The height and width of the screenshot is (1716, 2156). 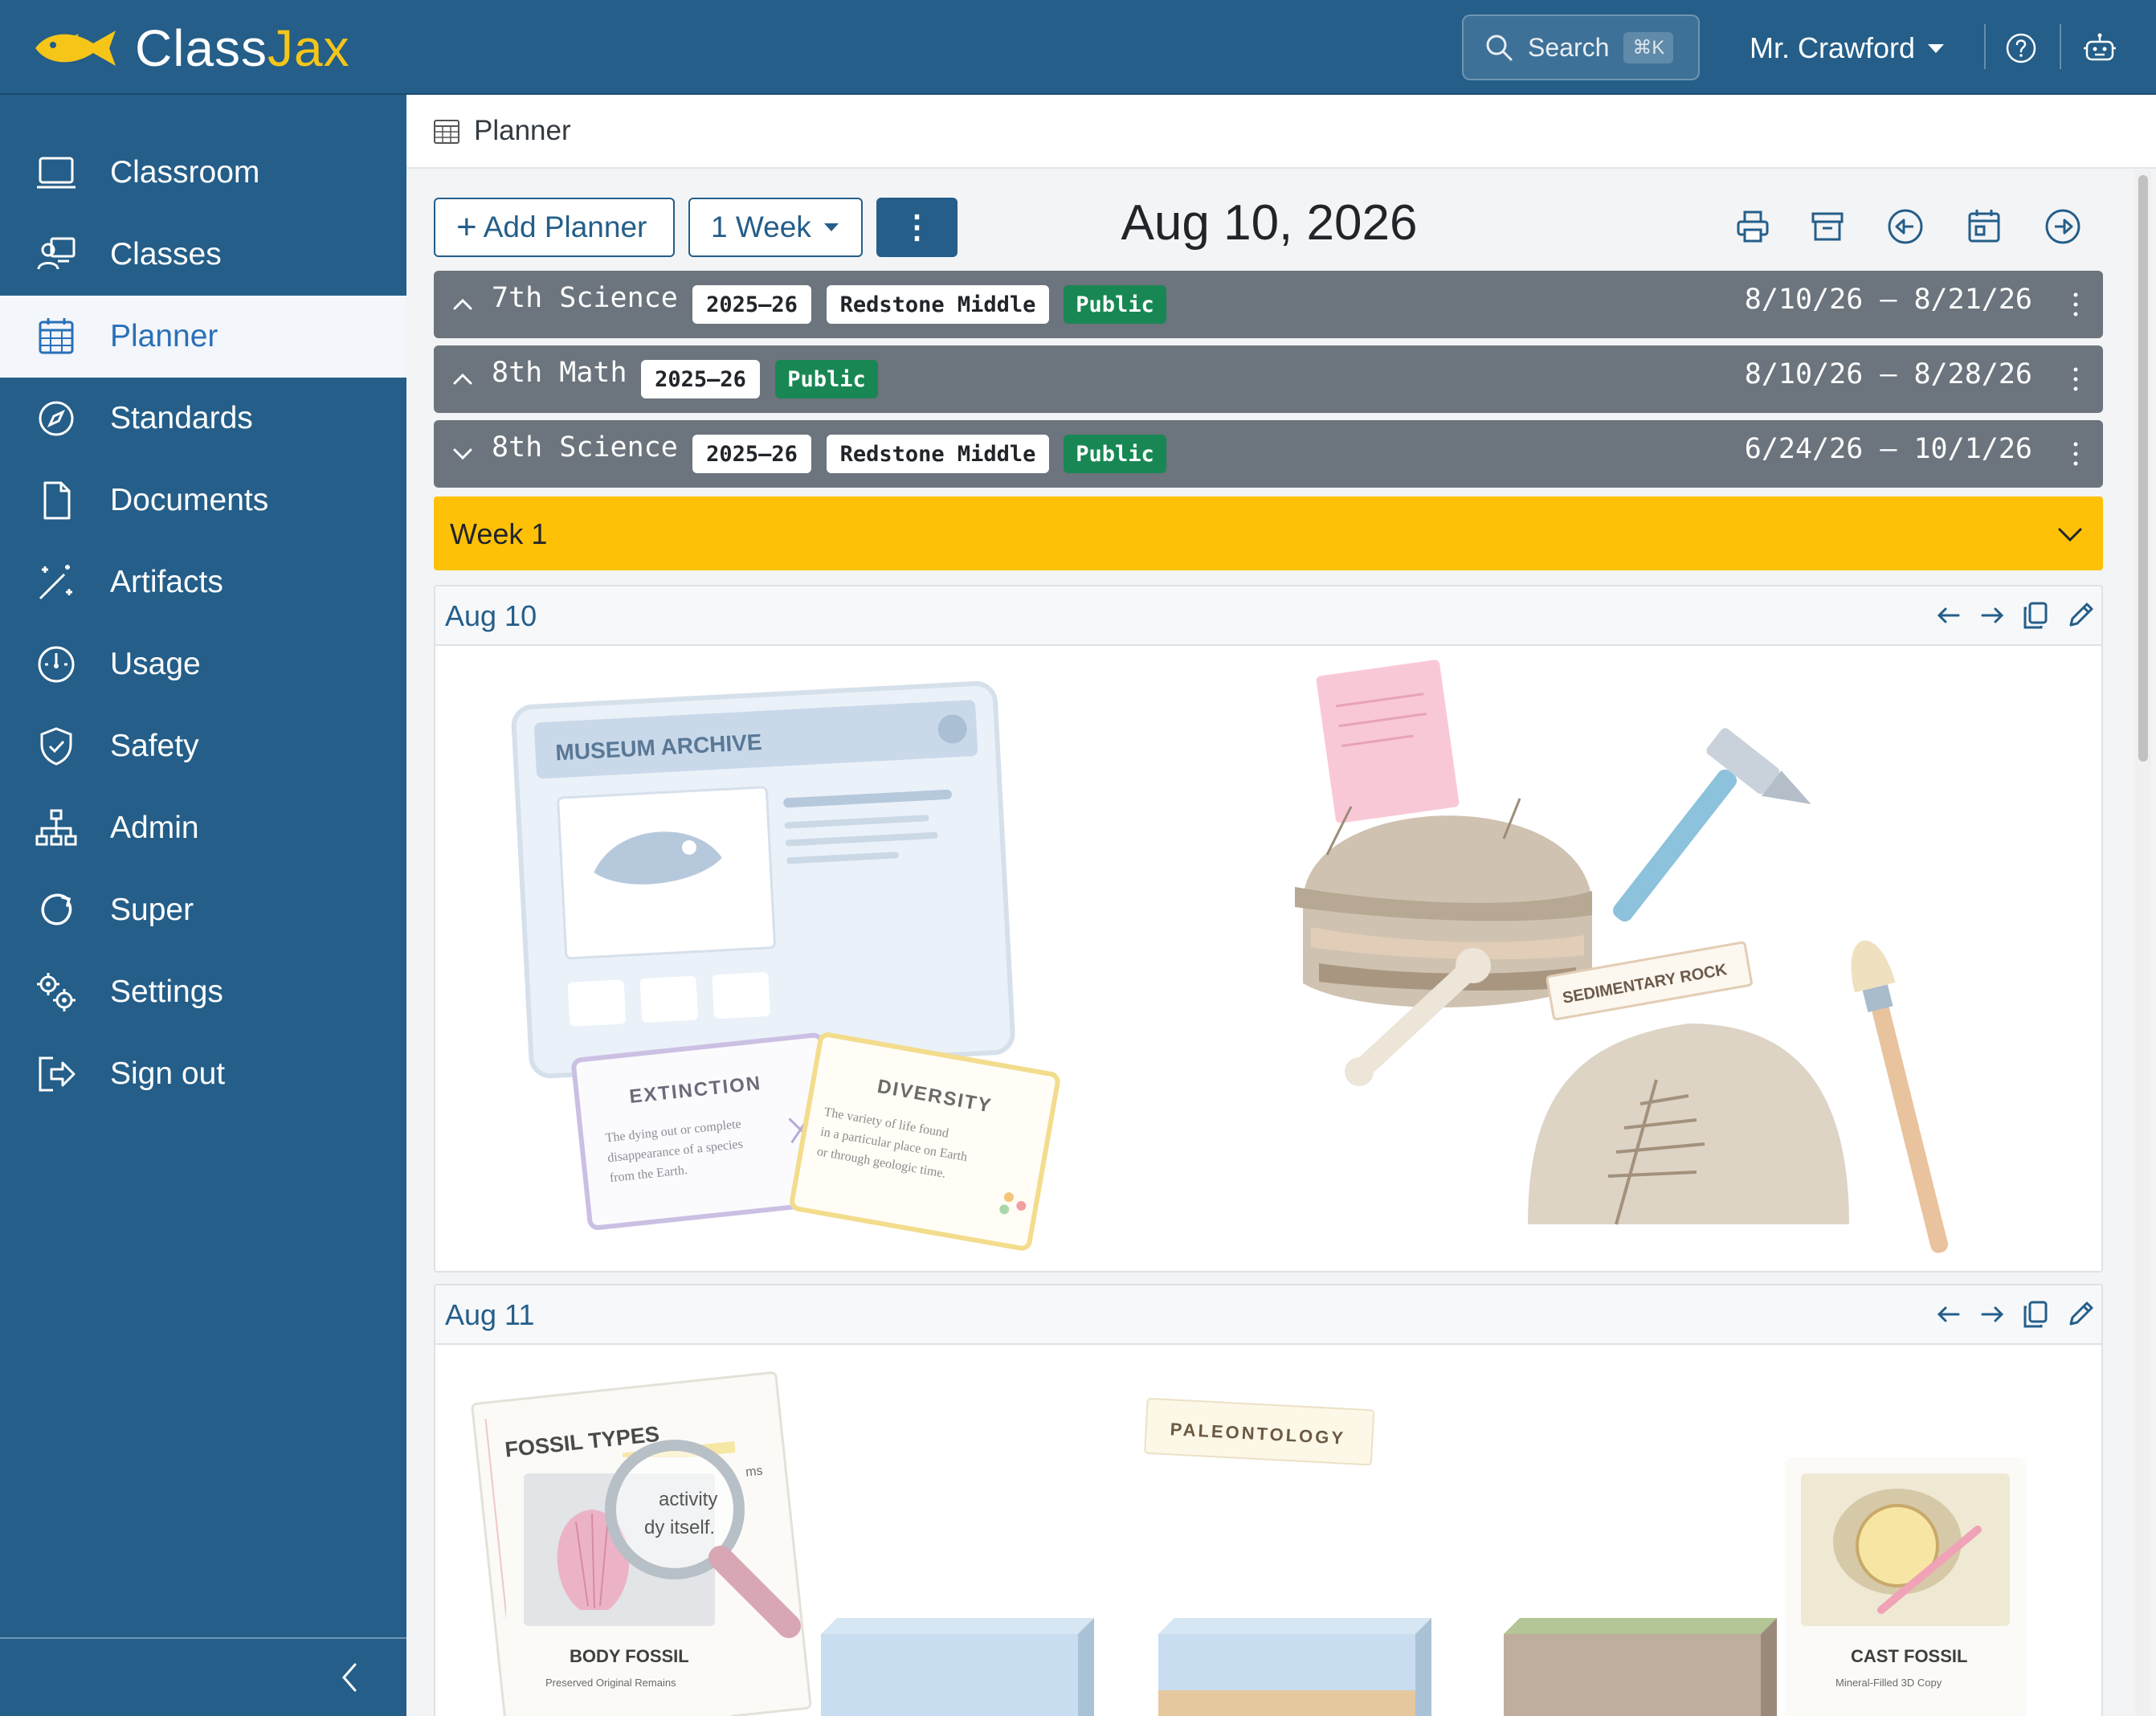 What do you see at coordinates (166, 582) in the screenshot?
I see `sidebar-item-label: Artifacts` at bounding box center [166, 582].